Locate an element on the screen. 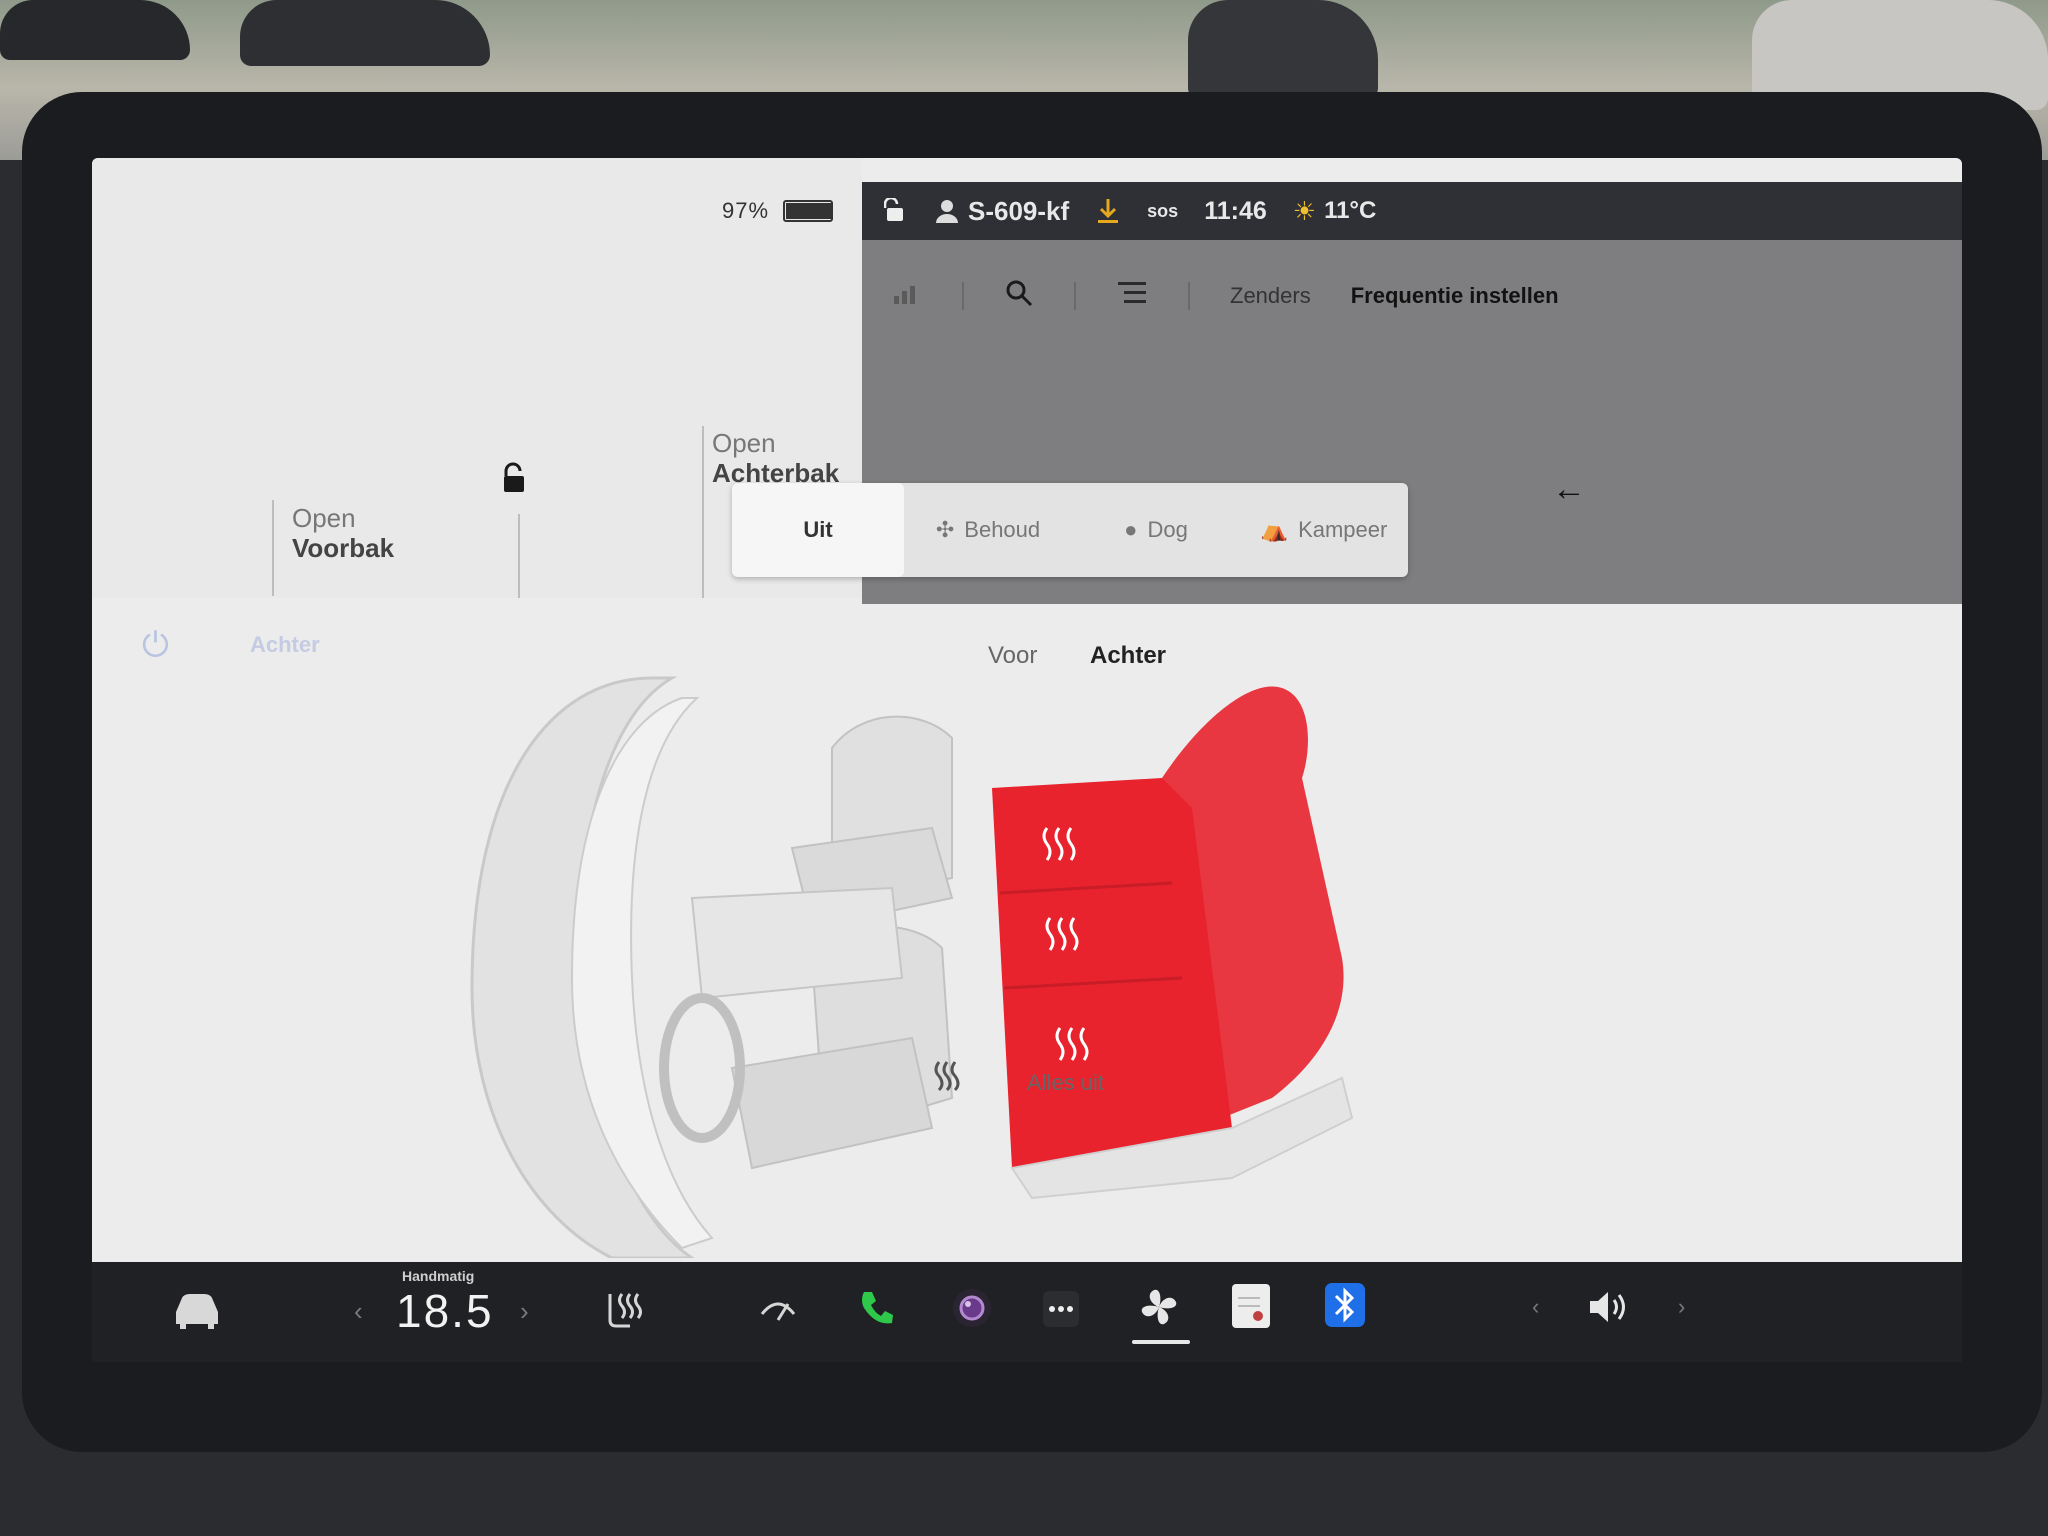  clock: 11:46 is located at coordinates (1235, 211).